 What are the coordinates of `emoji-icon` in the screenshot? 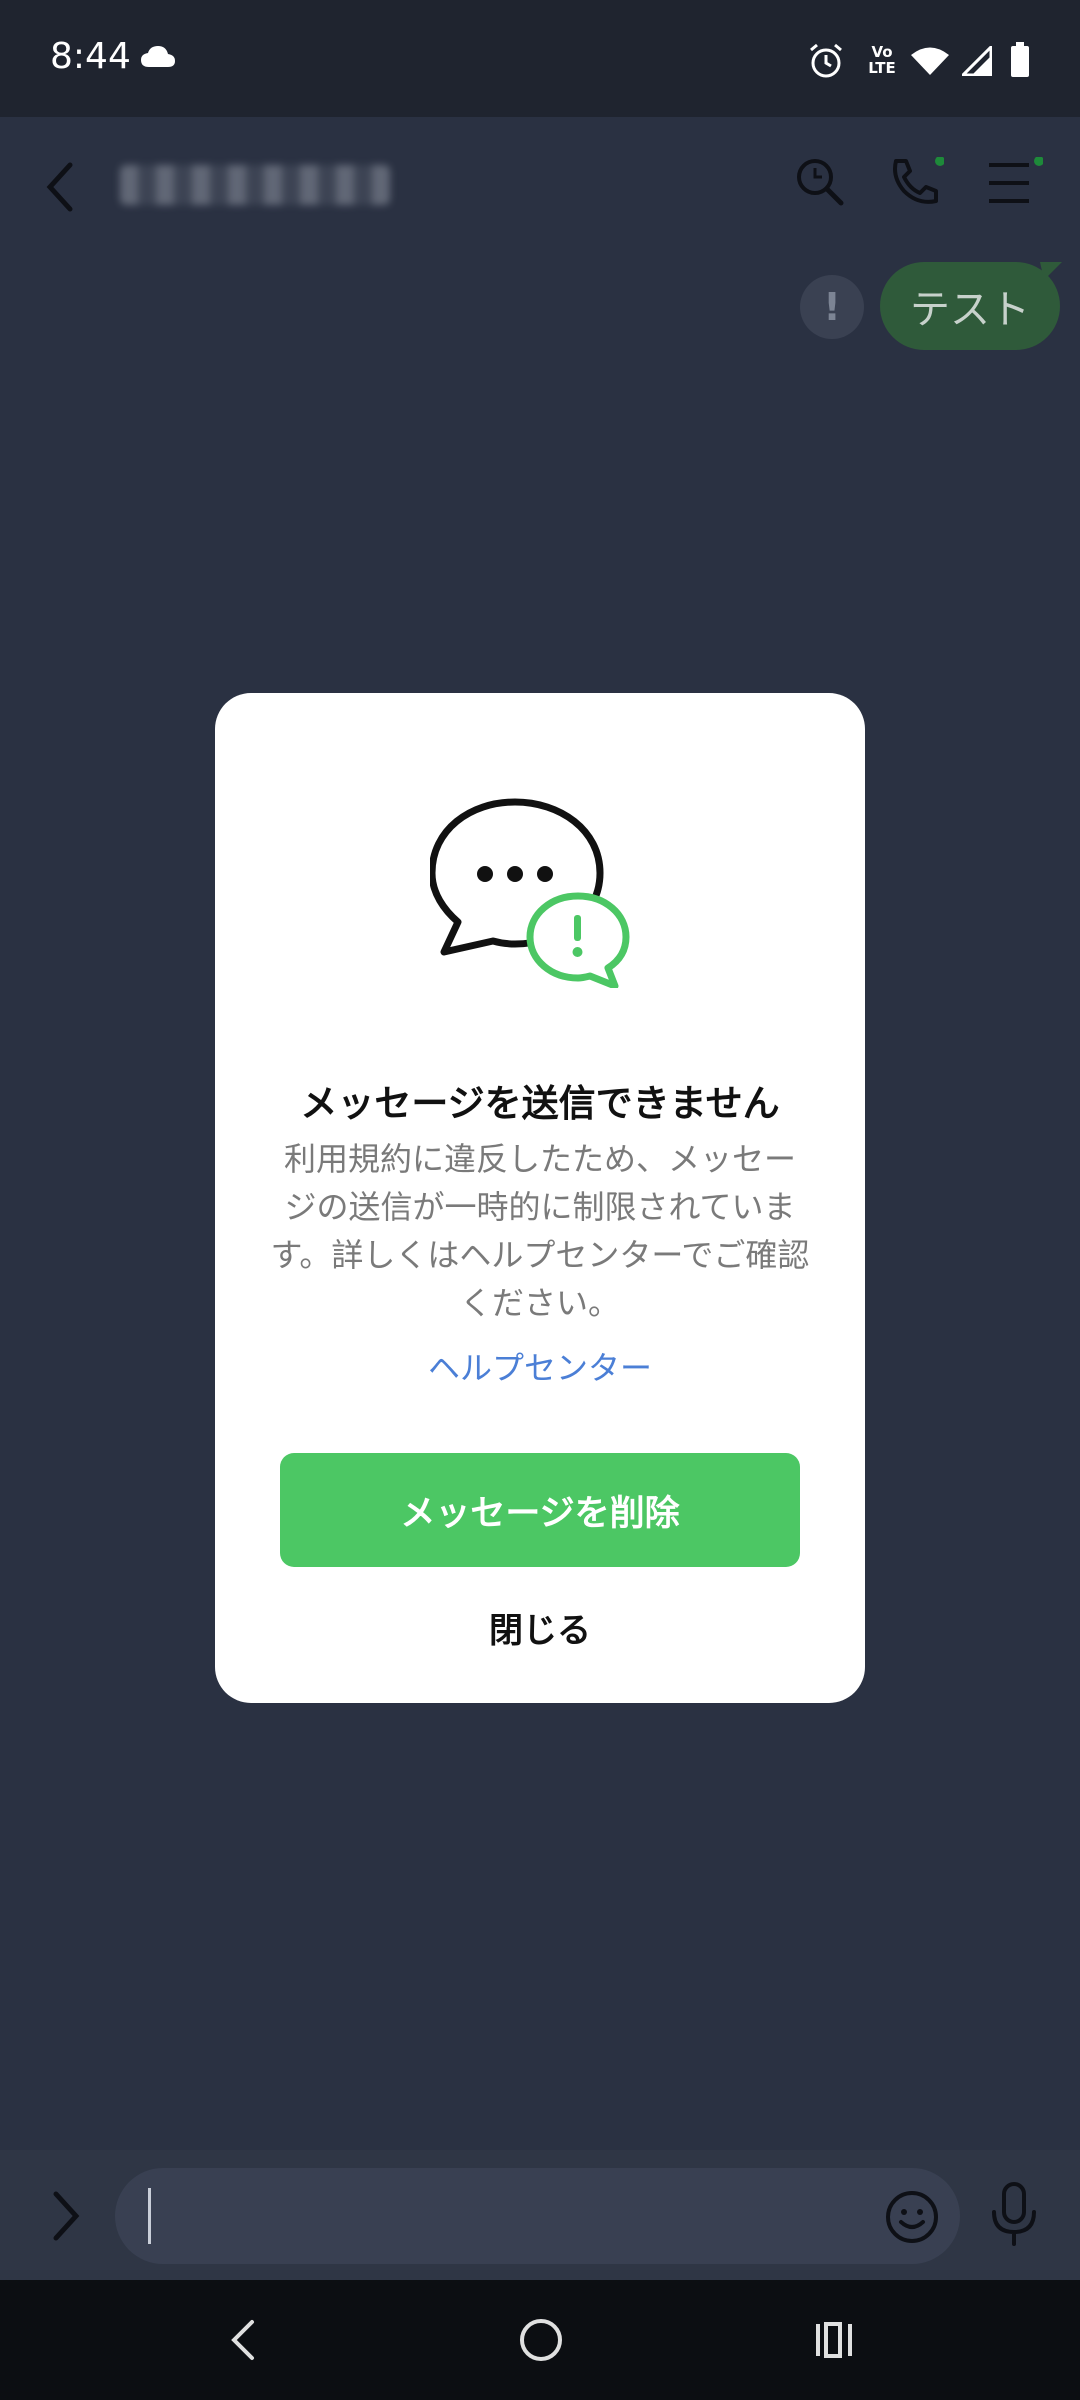 It's located at (912, 2217).